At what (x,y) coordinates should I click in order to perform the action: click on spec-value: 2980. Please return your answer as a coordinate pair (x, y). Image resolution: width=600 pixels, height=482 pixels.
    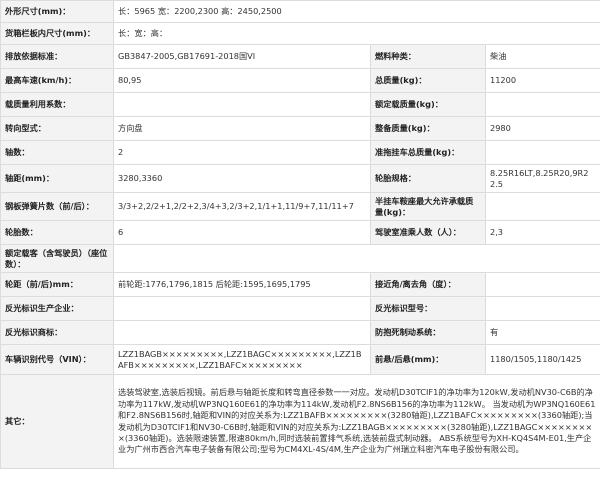
    Looking at the image, I should click on (542, 128).